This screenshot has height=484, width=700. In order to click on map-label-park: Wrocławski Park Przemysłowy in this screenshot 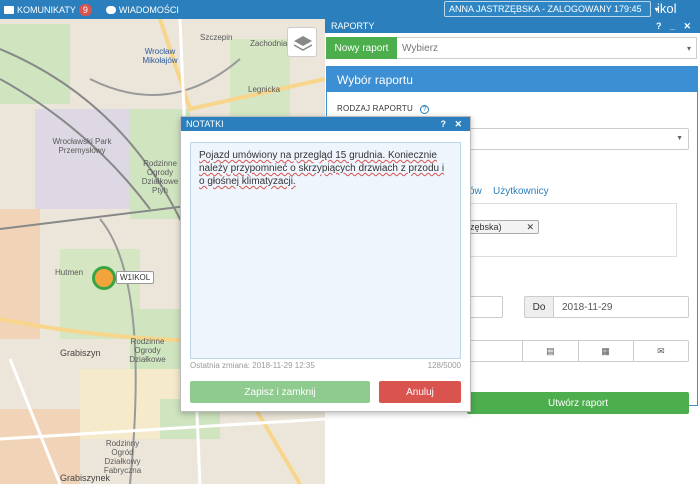, I will do `click(82, 146)`.